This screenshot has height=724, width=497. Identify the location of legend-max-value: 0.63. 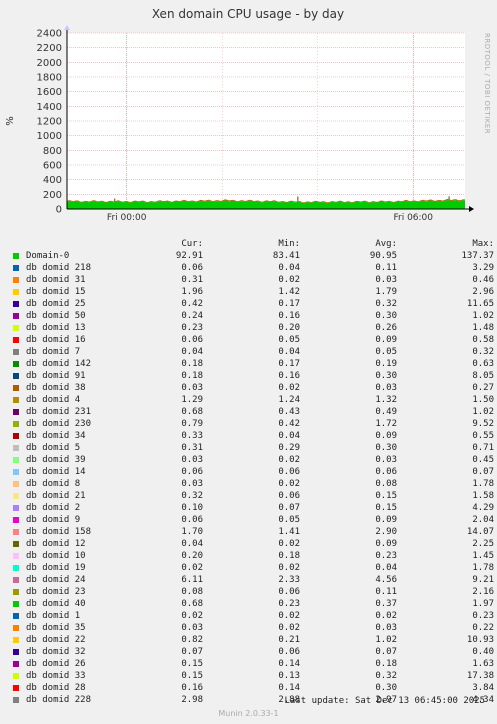
(483, 364).